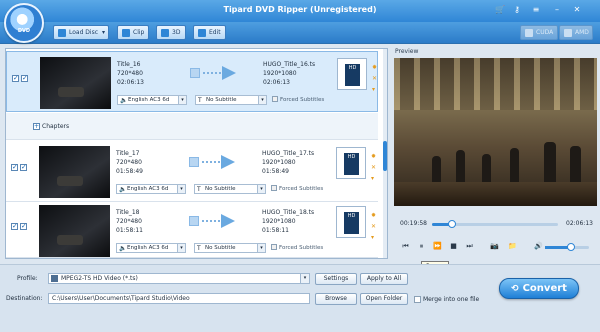  I want to click on subtitle-value: No Subtitle, so click(220, 189).